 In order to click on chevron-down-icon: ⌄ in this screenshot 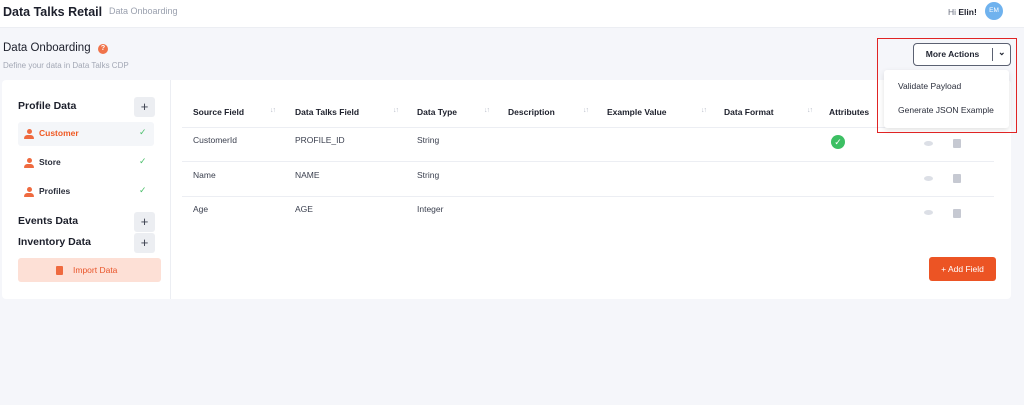, I will do `click(1002, 52)`.